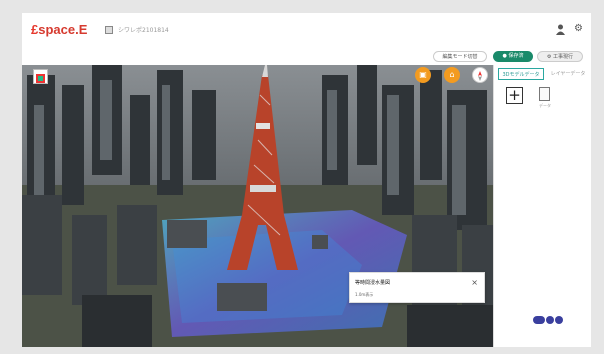 This screenshot has width=604, height=354. I want to click on settings-gear-icon: ⚙, so click(578, 28).